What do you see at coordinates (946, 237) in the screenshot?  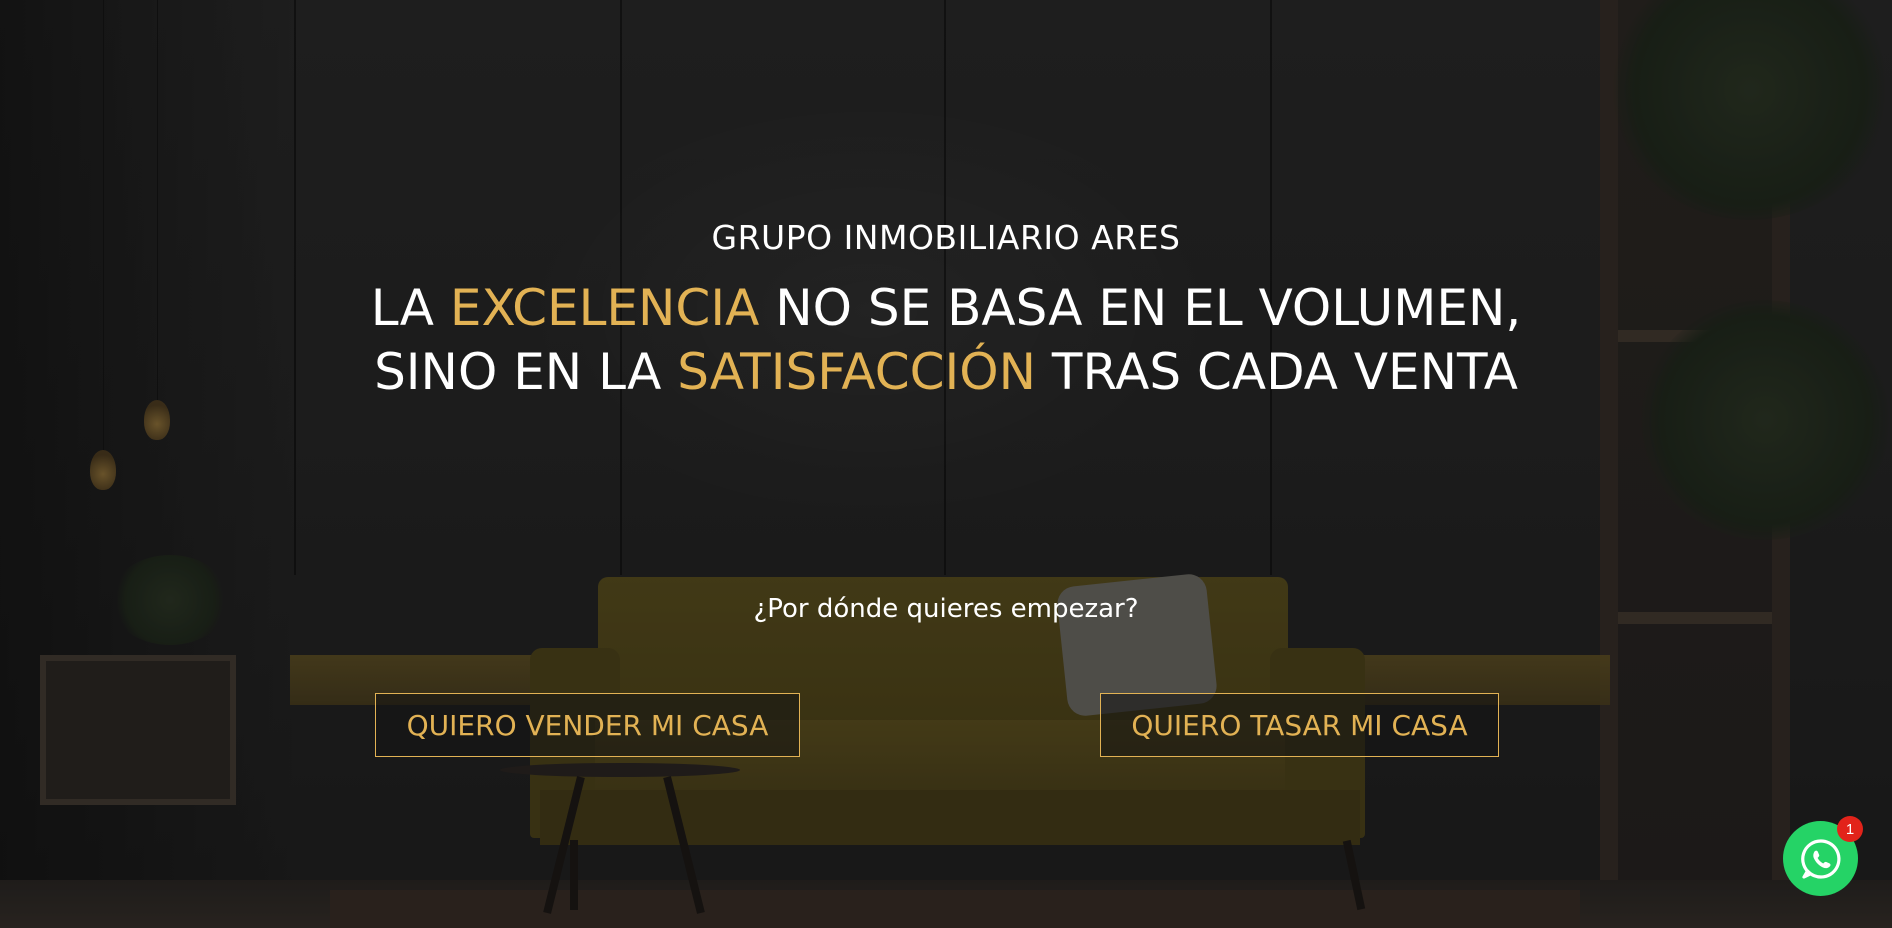 I see `brand-name: GRUPO INMOBILIARIO ARES` at bounding box center [946, 237].